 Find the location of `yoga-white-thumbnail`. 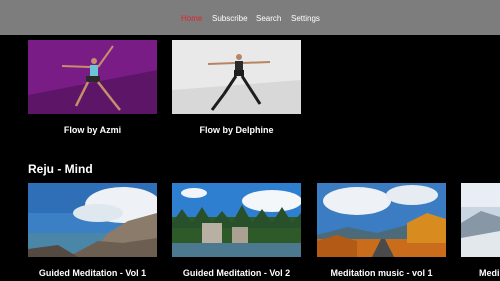

yoga-white-thumbnail is located at coordinates (236, 77).